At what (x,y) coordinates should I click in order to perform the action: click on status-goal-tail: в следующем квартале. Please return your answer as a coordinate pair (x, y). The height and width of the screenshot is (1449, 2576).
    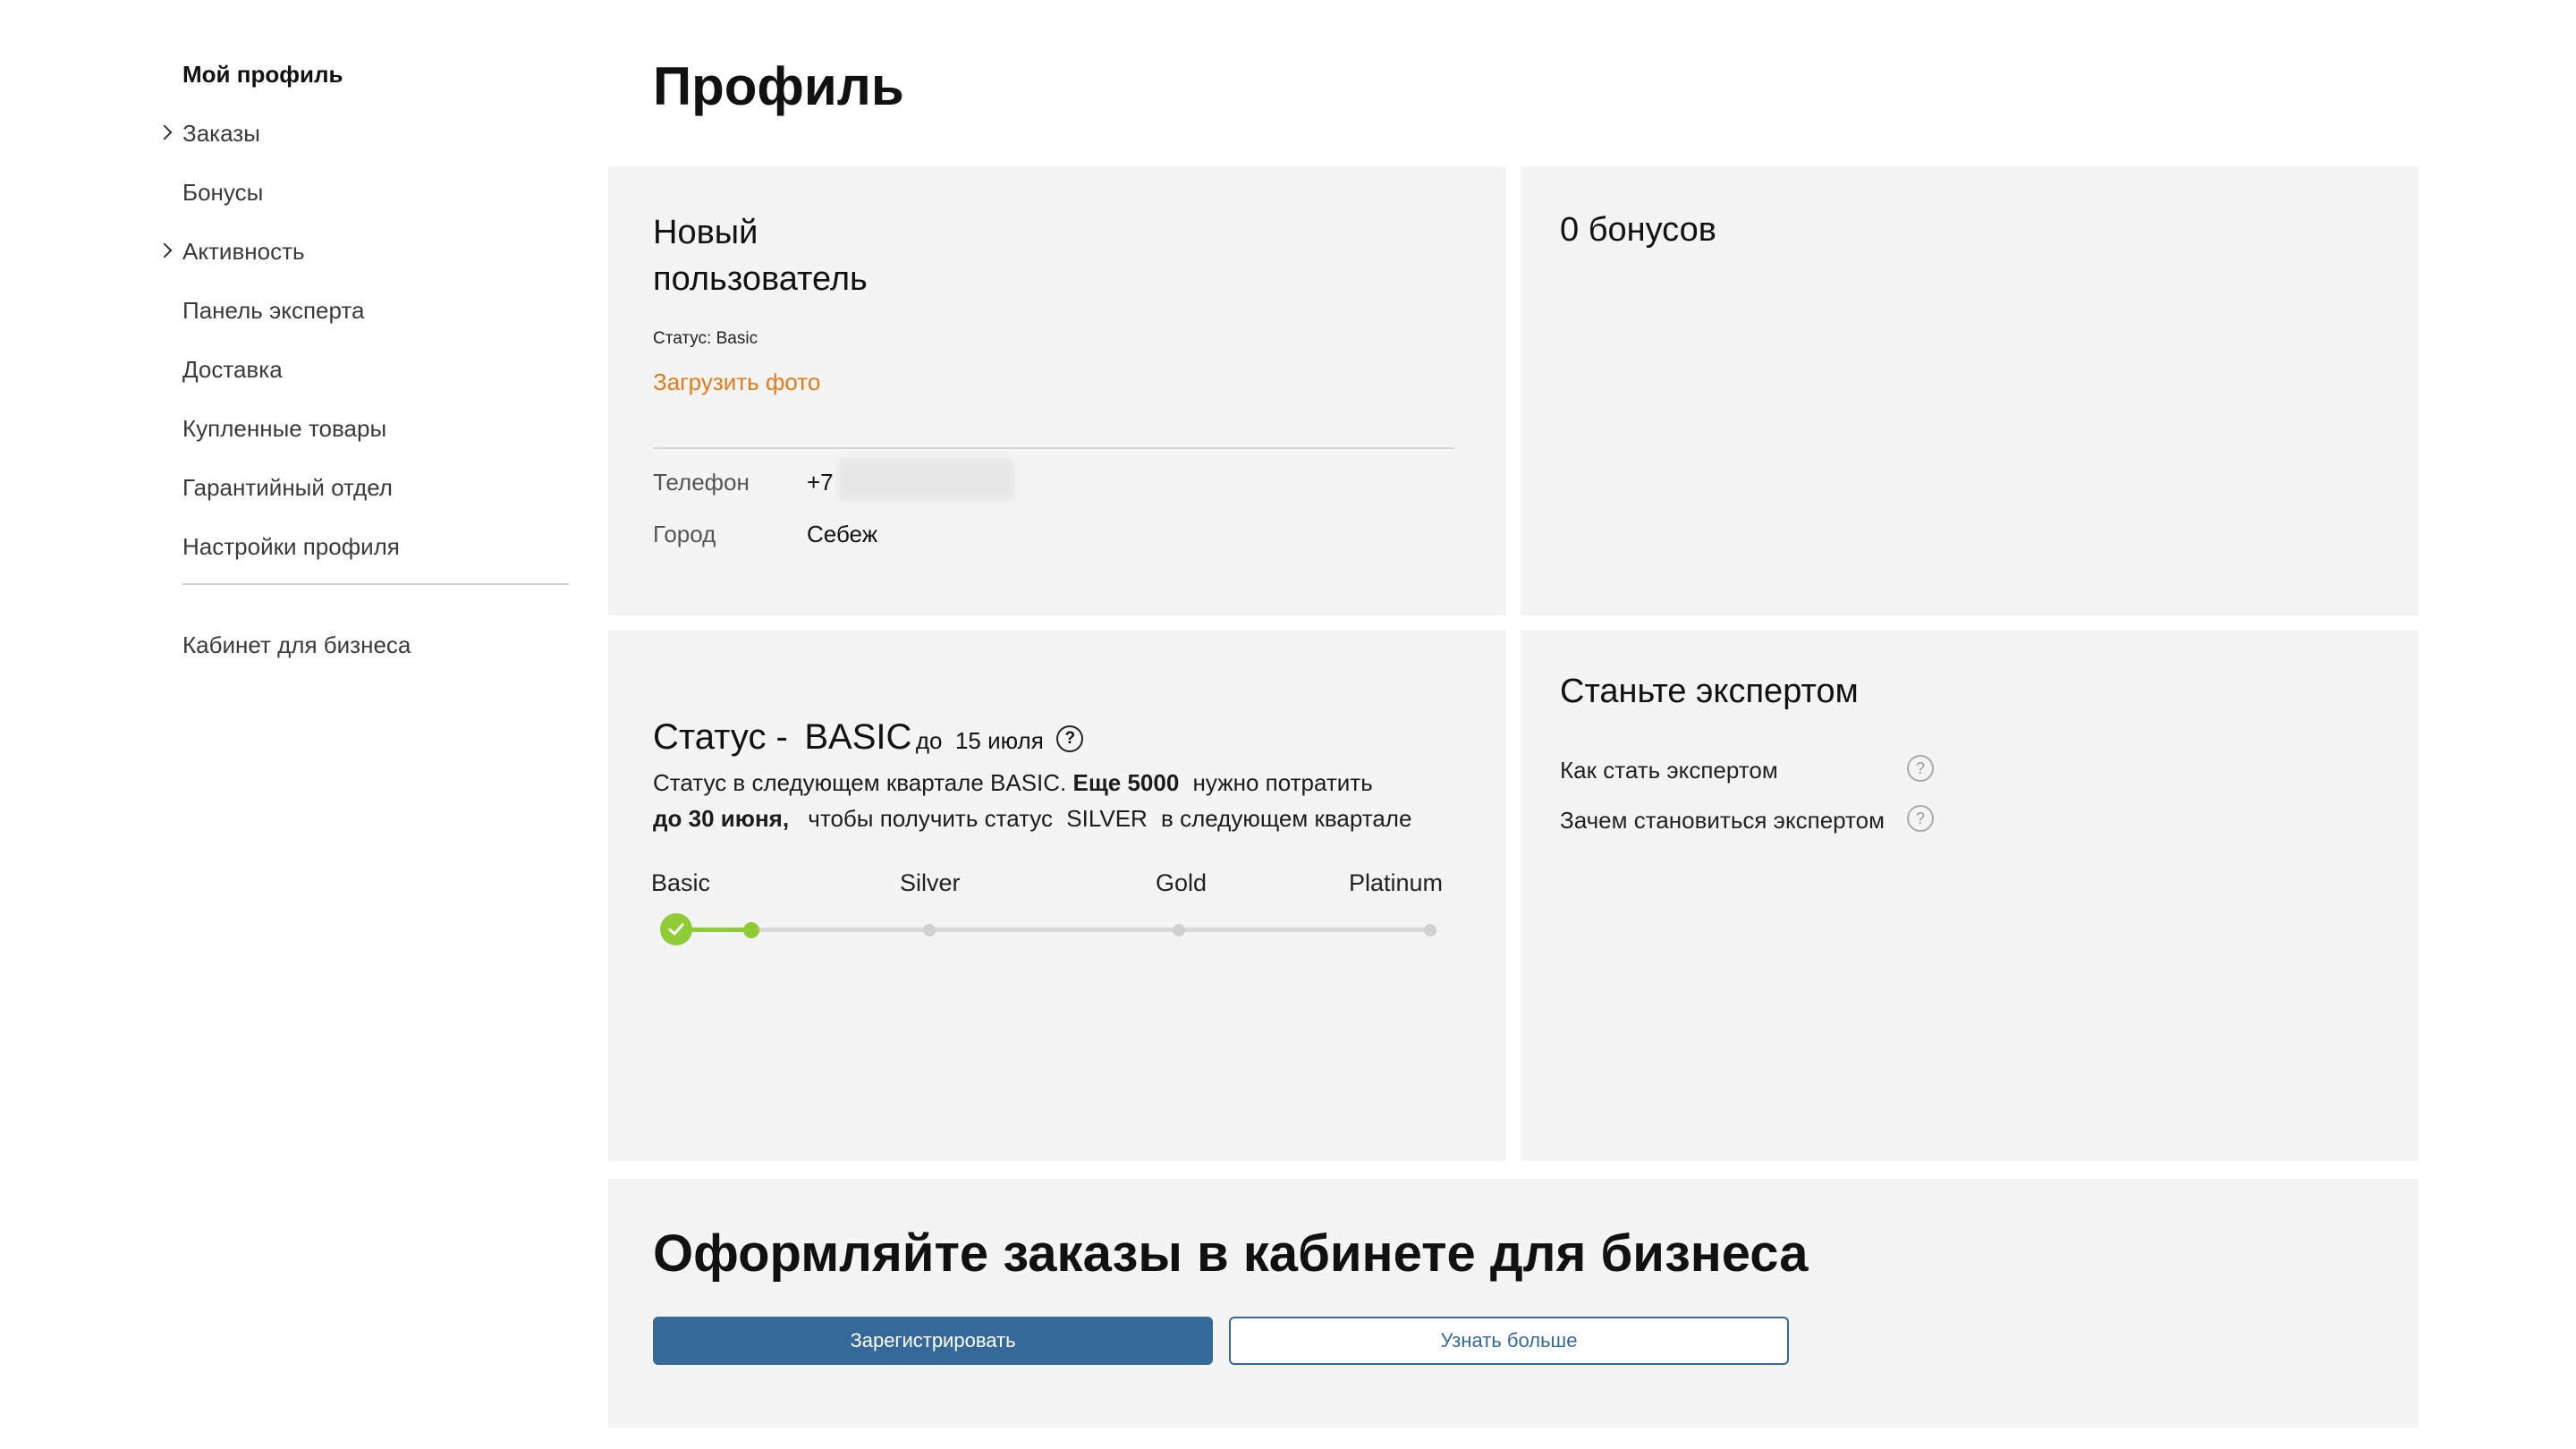
    Looking at the image, I should click on (1286, 818).